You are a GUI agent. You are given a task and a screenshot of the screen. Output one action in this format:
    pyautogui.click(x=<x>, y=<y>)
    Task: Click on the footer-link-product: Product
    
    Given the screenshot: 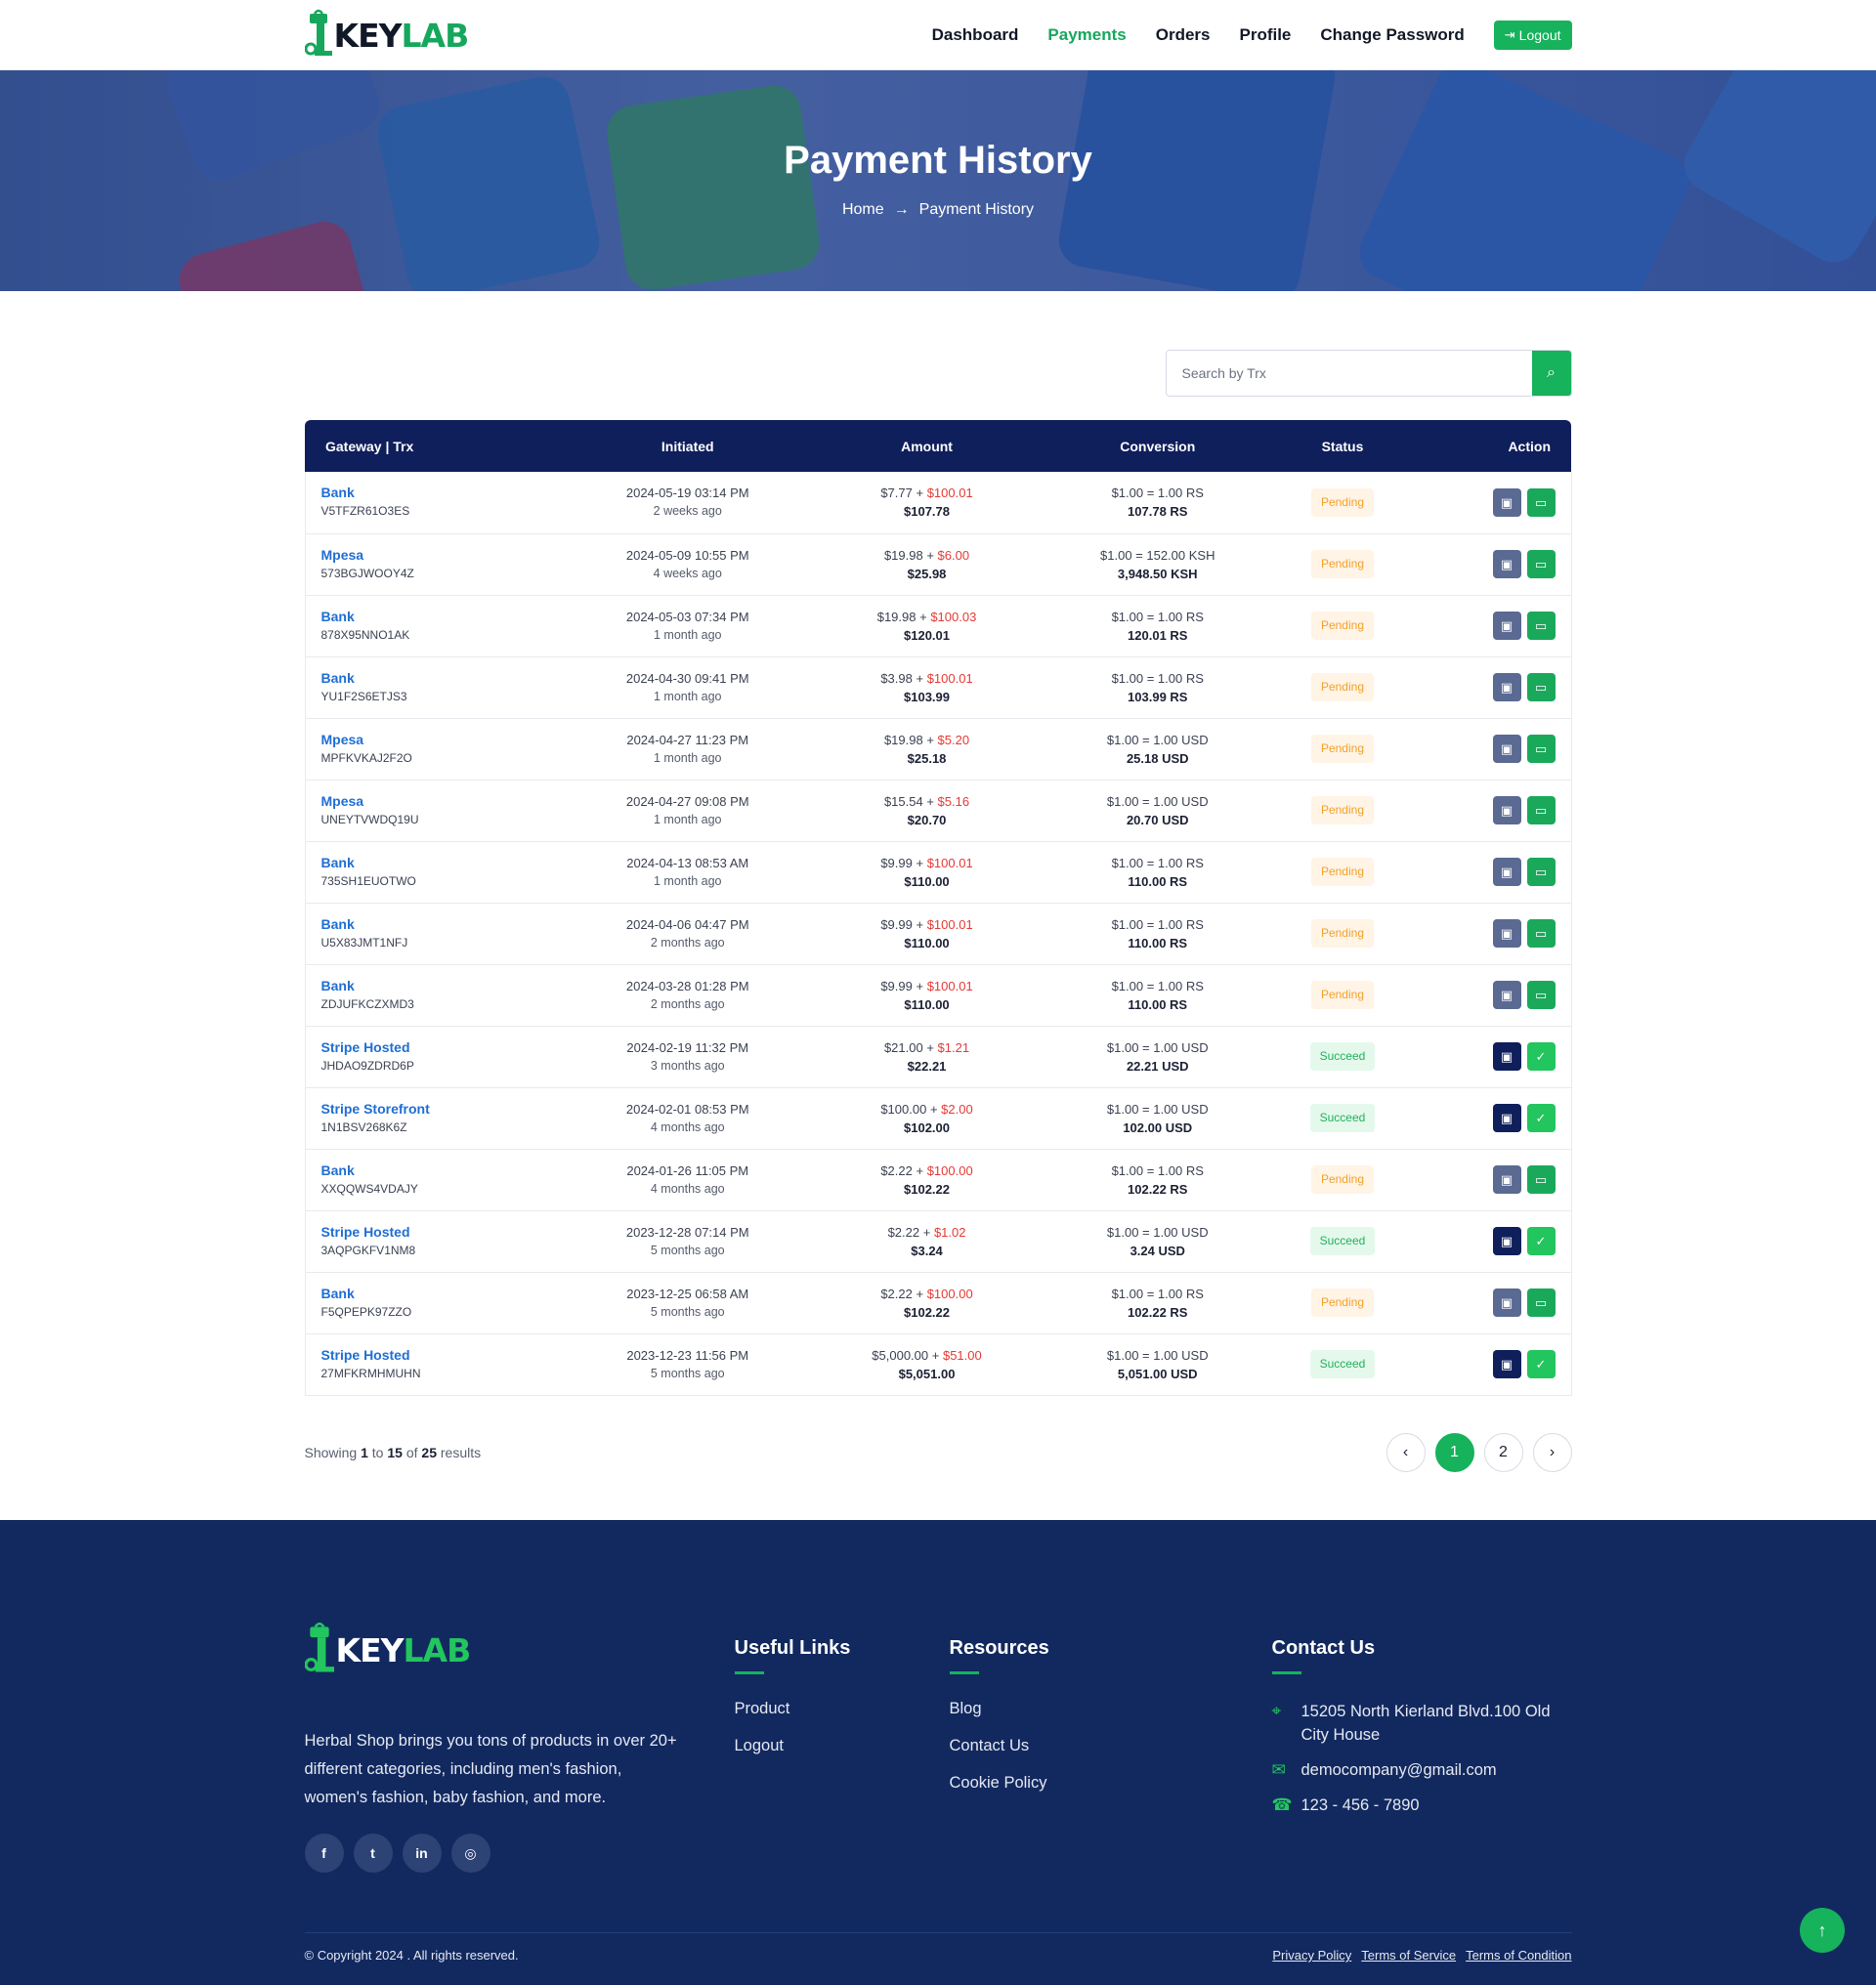 What is the action you would take?
    pyautogui.click(x=793, y=1709)
    